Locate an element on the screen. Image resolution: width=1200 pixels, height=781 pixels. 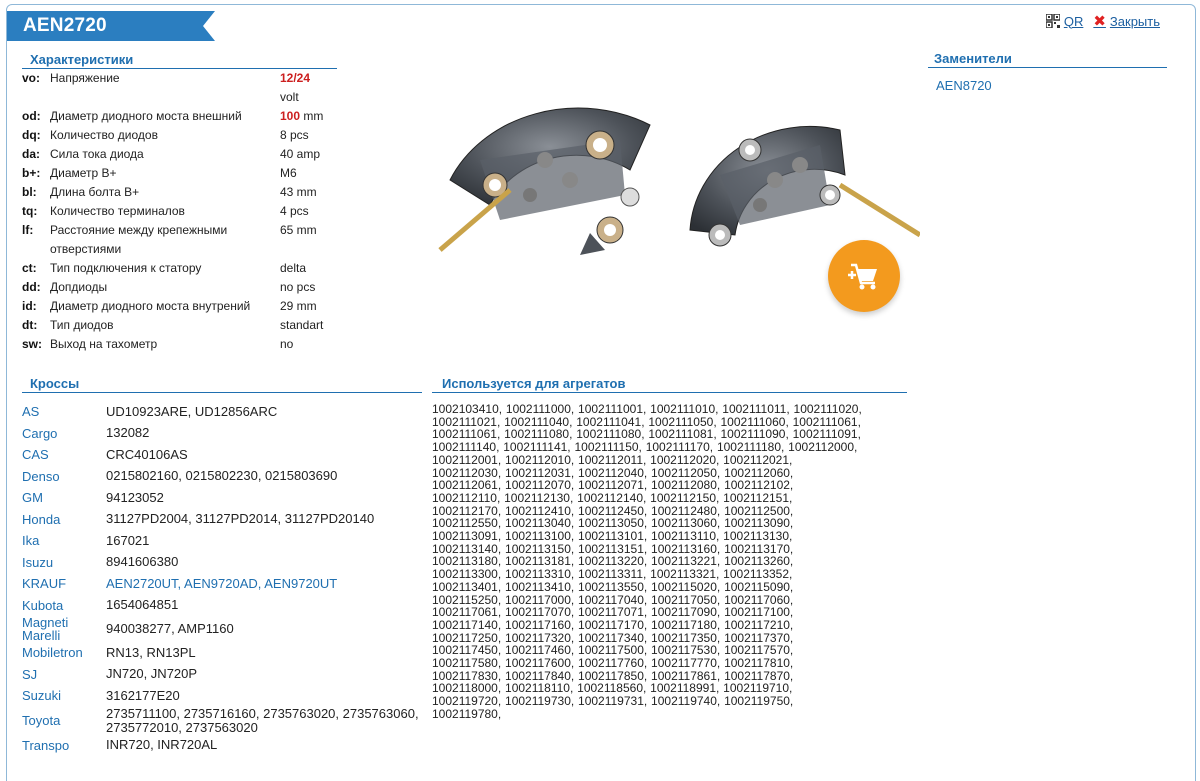
top-links: QR ✖ Закрыть is located at coordinates (1102, 21).